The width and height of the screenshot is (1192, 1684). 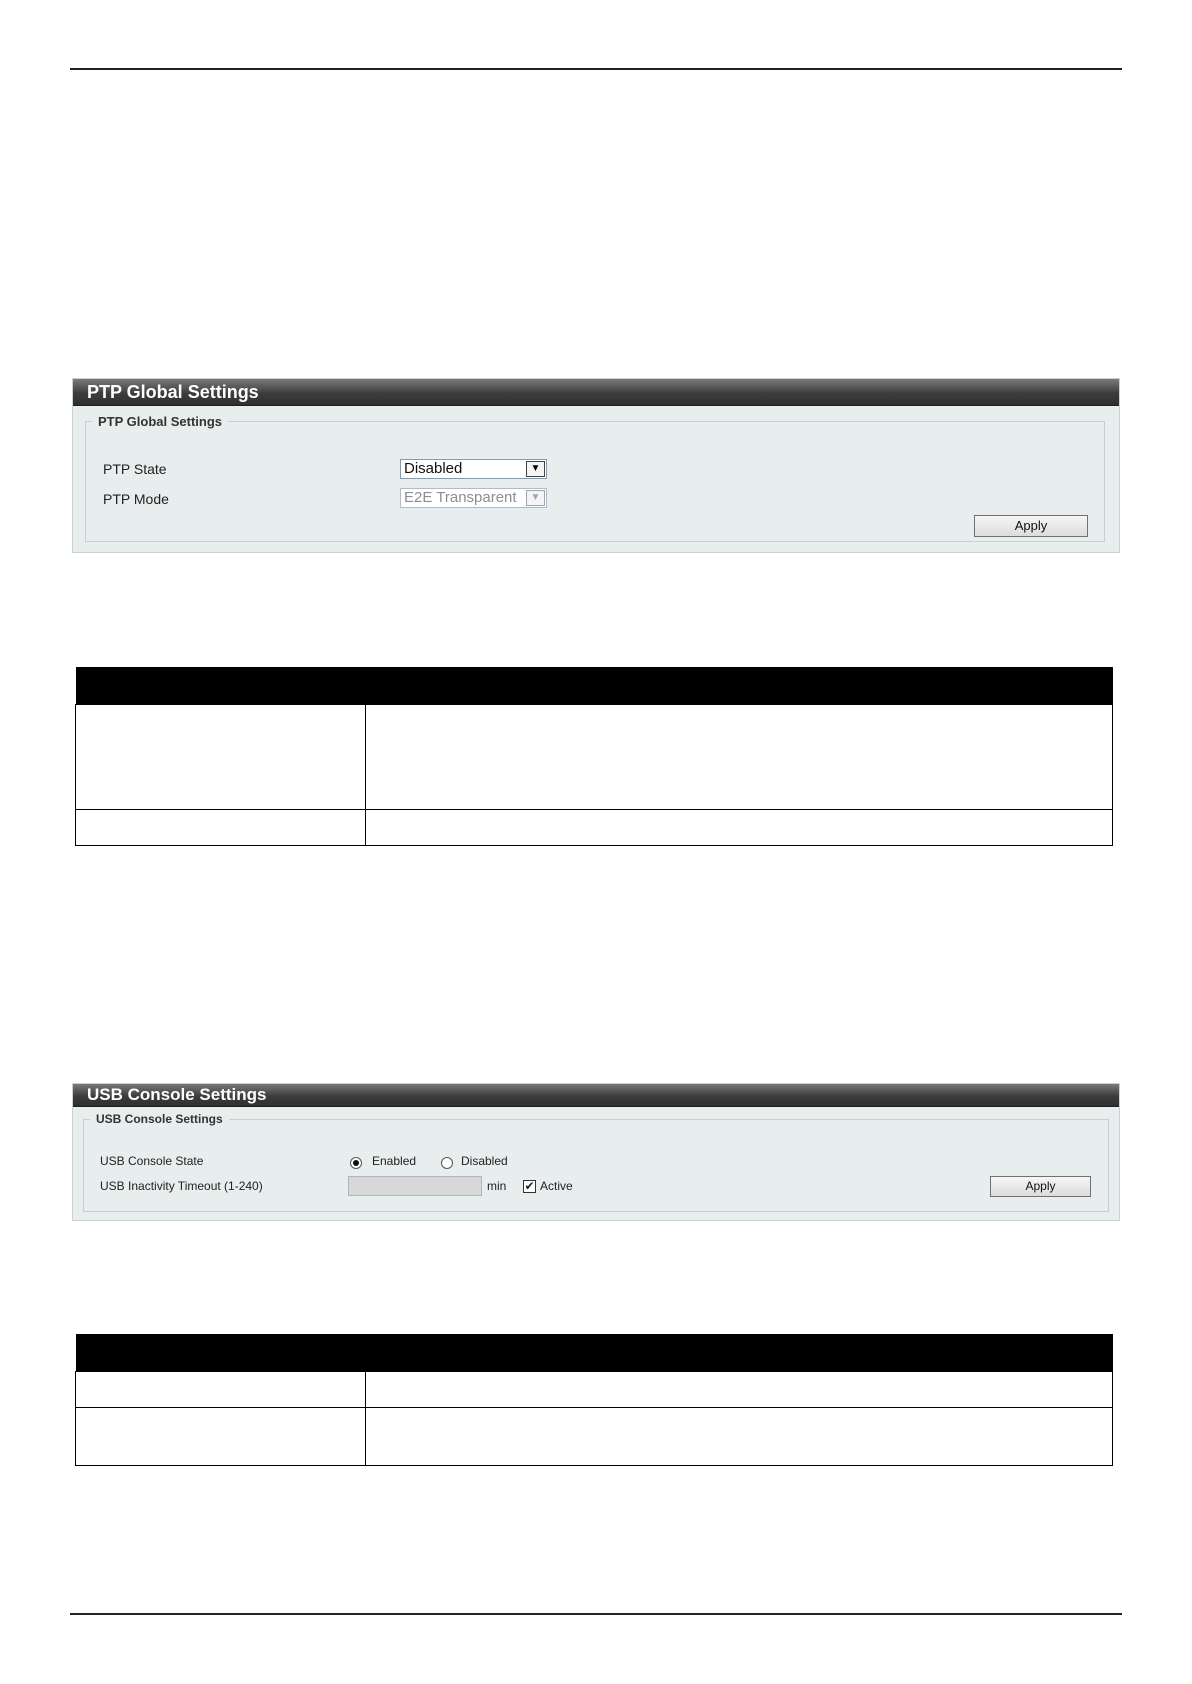 What do you see at coordinates (596, 1162) in the screenshot?
I see `usb-settings-fieldset: USB Console Settings` at bounding box center [596, 1162].